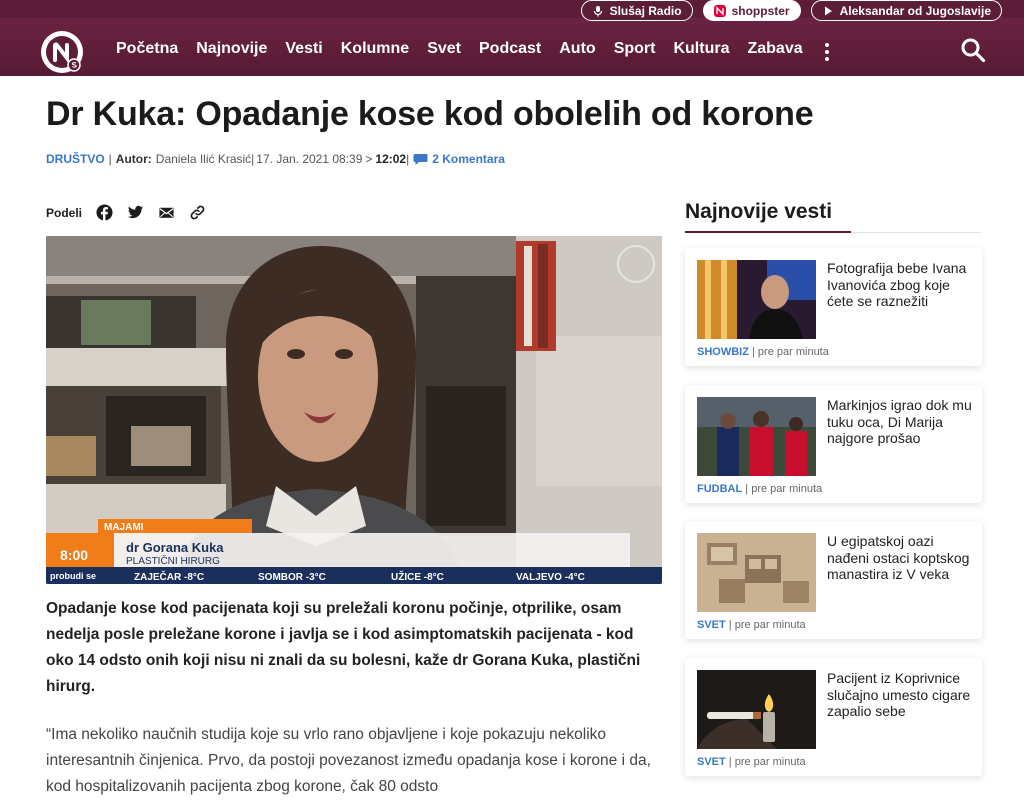 This screenshot has width=1024, height=805. Describe the element at coordinates (292, 577) in the screenshot. I see `weather-item: SOMBOR -3°C` at that location.